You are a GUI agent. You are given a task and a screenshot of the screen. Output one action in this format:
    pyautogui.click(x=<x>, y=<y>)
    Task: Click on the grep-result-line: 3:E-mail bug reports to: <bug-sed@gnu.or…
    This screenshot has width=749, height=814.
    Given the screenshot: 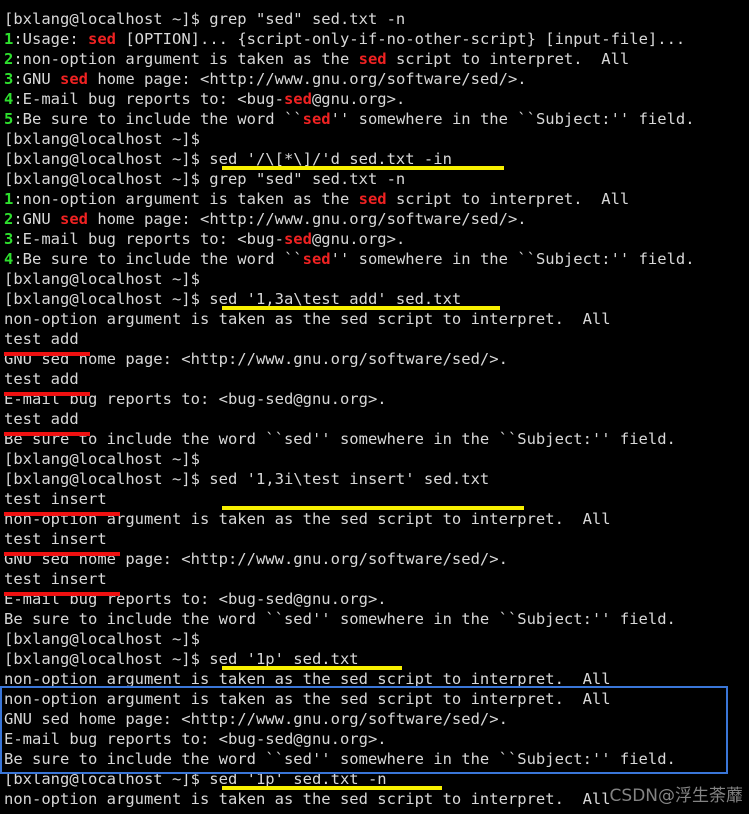 What is the action you would take?
    pyautogui.click(x=376, y=239)
    